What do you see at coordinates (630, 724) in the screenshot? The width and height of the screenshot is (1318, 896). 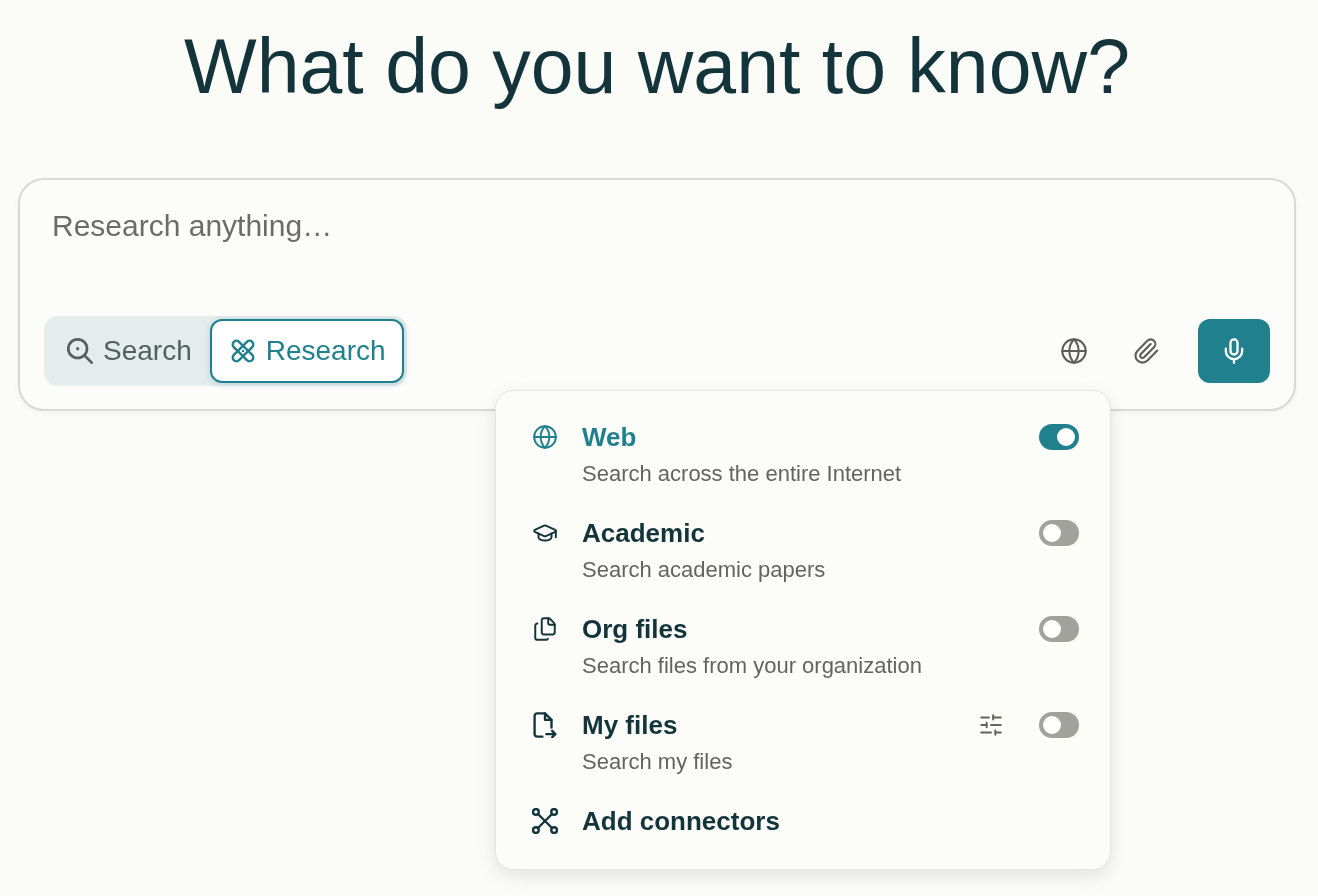 I see `source-title: My files` at bounding box center [630, 724].